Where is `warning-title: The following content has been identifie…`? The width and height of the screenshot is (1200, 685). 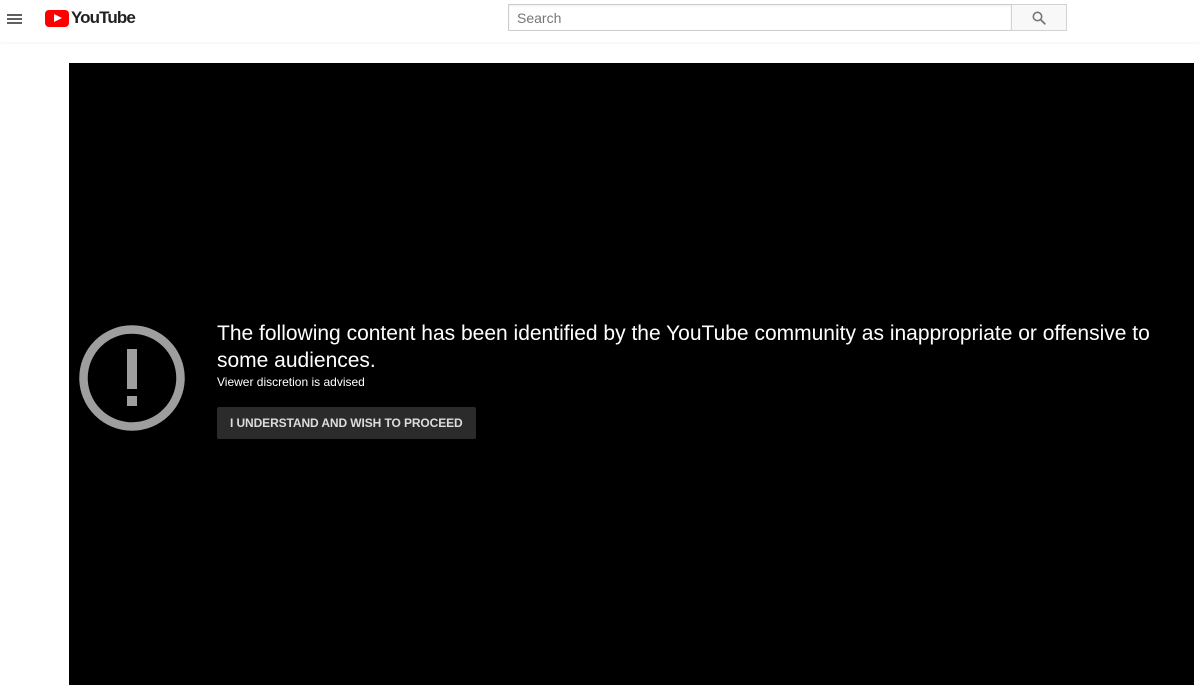 warning-title: The following content has been identifie… is located at coordinates (683, 347).